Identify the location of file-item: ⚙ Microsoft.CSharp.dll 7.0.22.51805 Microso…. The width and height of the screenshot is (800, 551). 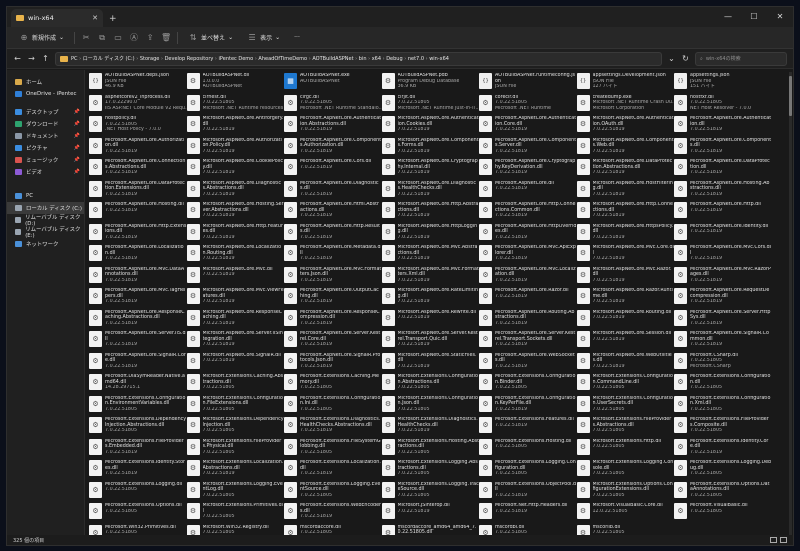
(723, 363).